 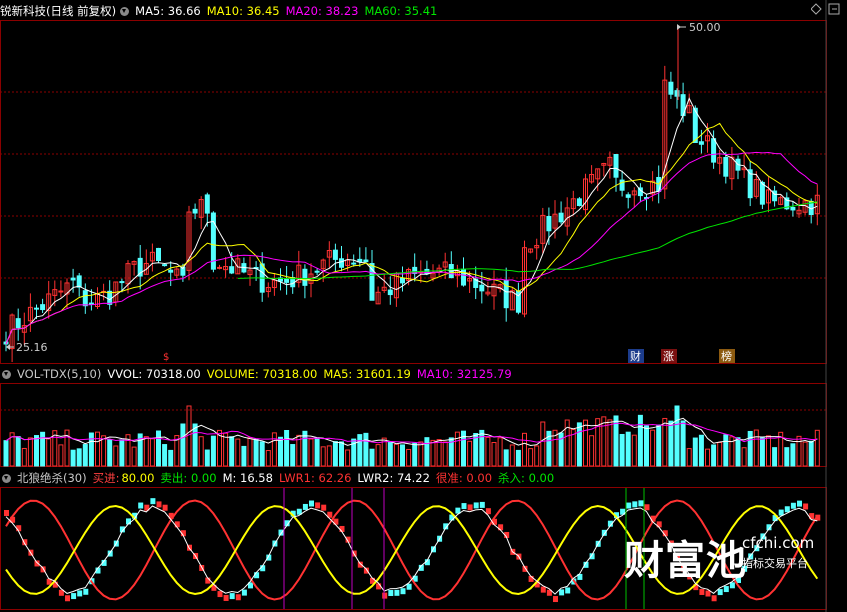 What do you see at coordinates (166, 357) in the screenshot?
I see `signal-marker: $` at bounding box center [166, 357].